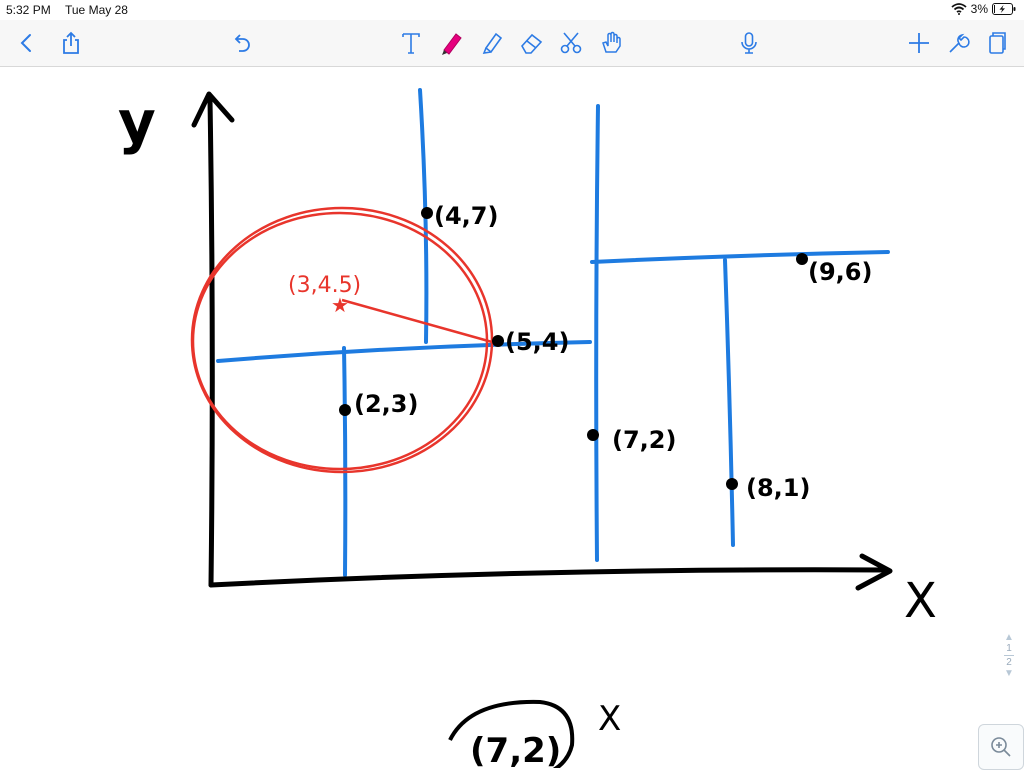  What do you see at coordinates (386, 404) in the screenshot?
I see `point-label-2: (2,3)` at bounding box center [386, 404].